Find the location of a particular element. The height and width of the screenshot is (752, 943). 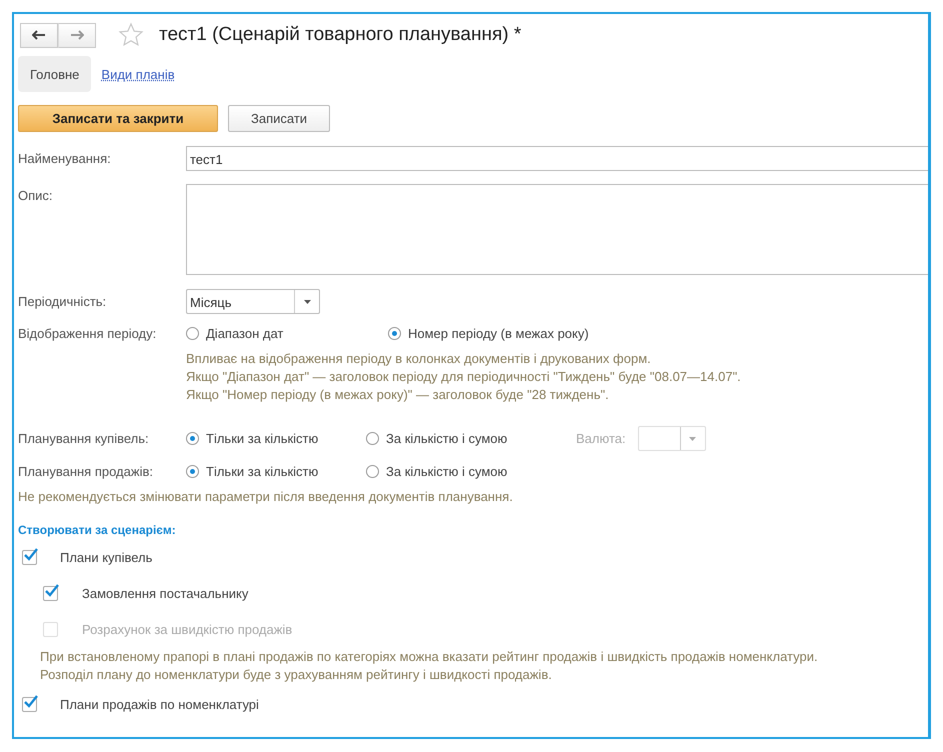

periodicity-dropdown: Місяць is located at coordinates (253, 301).